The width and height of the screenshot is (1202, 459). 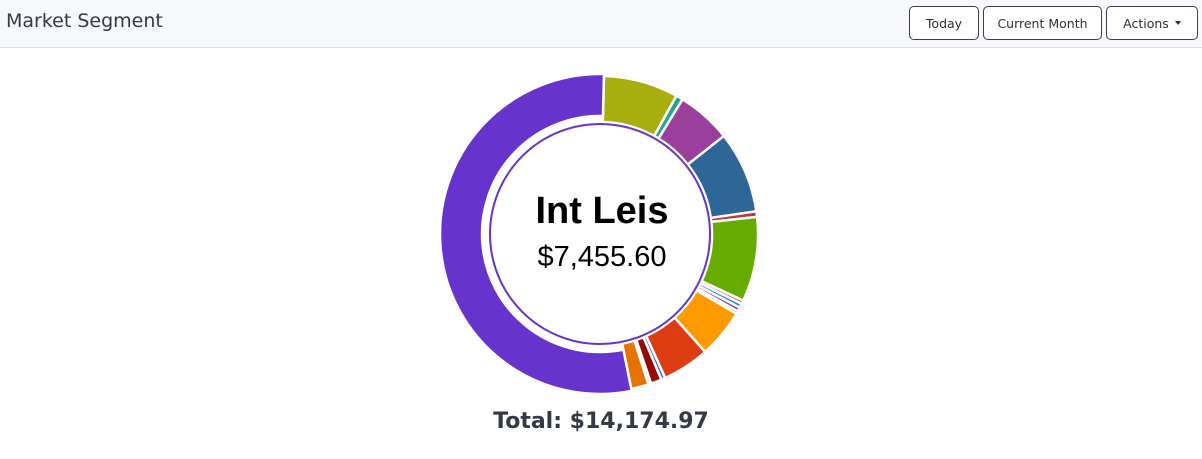 I want to click on total-amount: Total: $14,174.97, so click(x=601, y=421).